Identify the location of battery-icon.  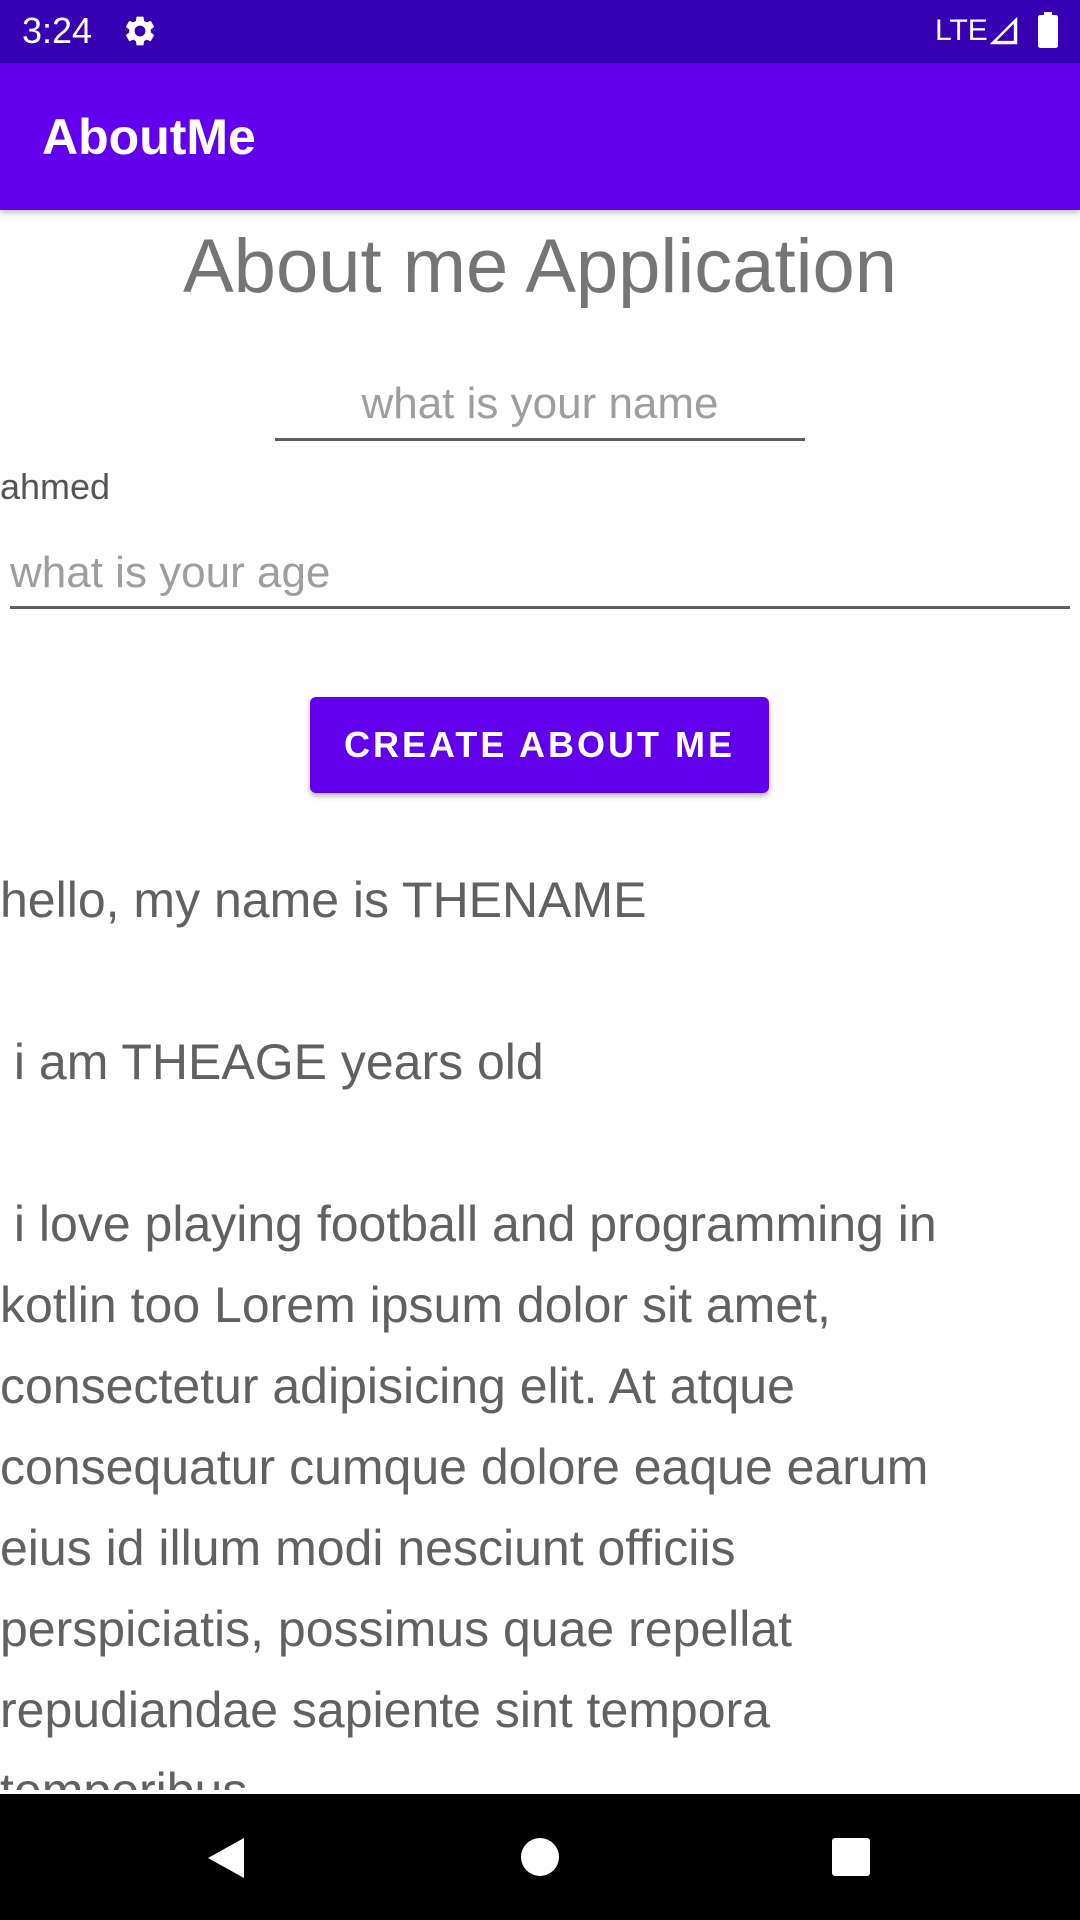
(1048, 30).